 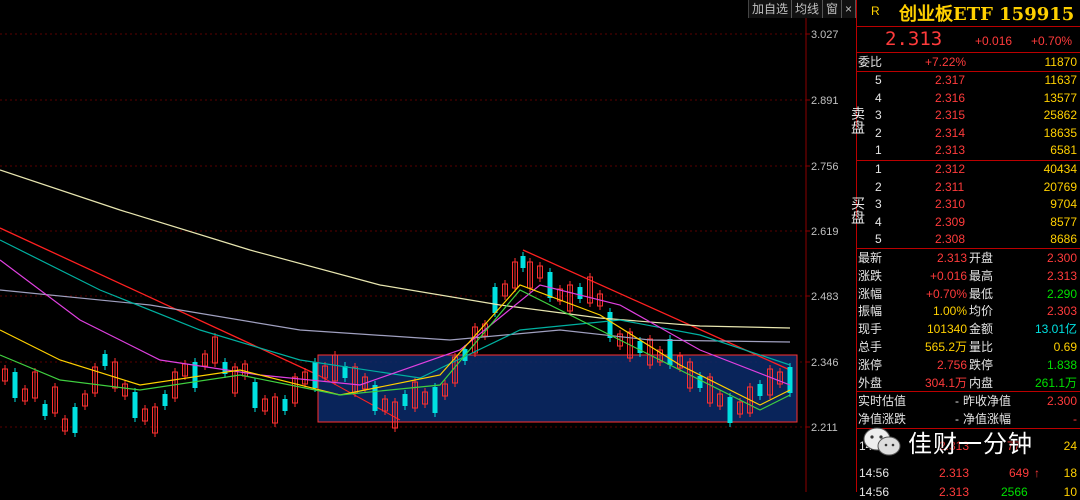 What do you see at coordinates (968, 13) in the screenshot?
I see `quote-header: R 创业板ETF 159915` at bounding box center [968, 13].